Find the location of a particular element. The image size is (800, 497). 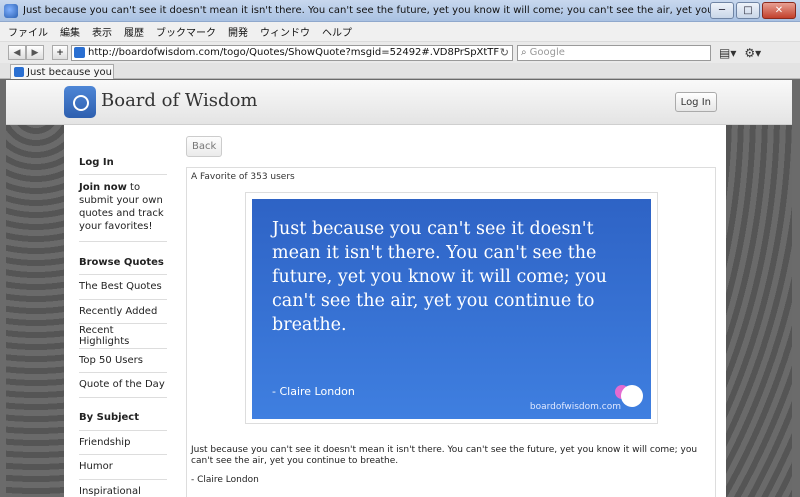

sidebar-item-inspirational: Inspirational is located at coordinates (123, 488).